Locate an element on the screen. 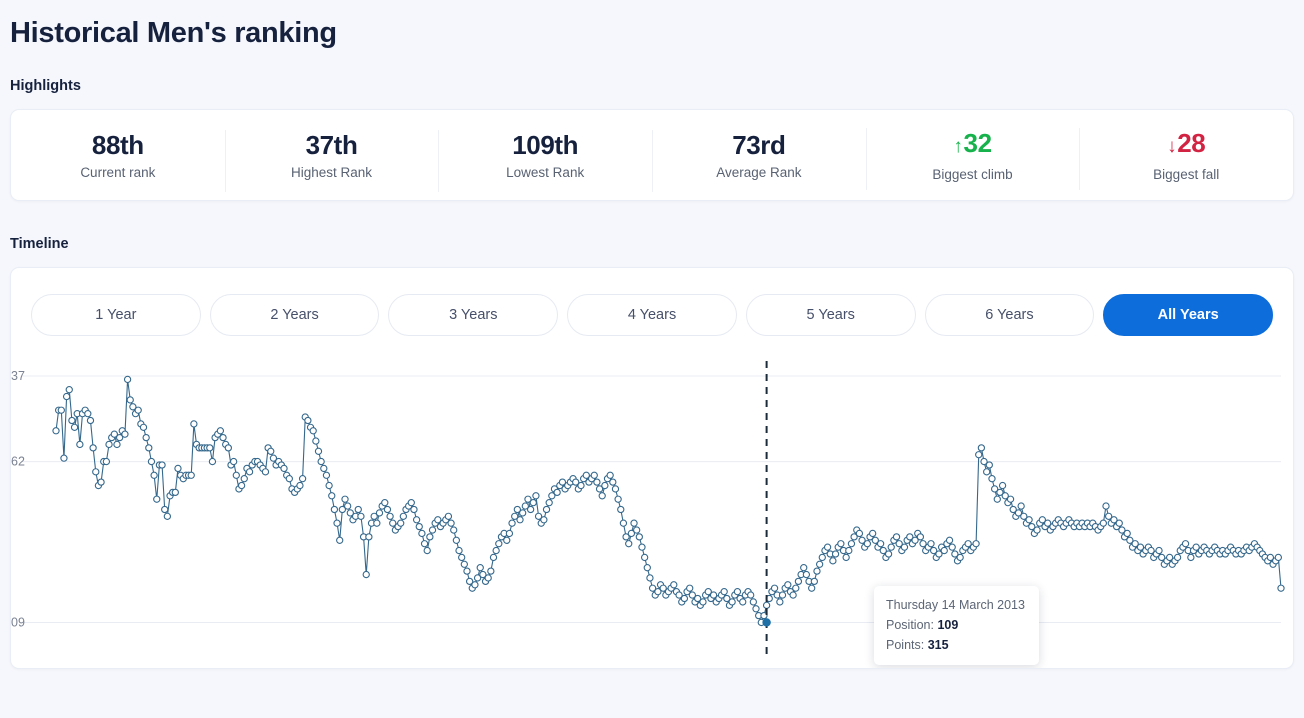 This screenshot has height=718, width=1304. stat-label-average-rank: Average Rank is located at coordinates (759, 172).